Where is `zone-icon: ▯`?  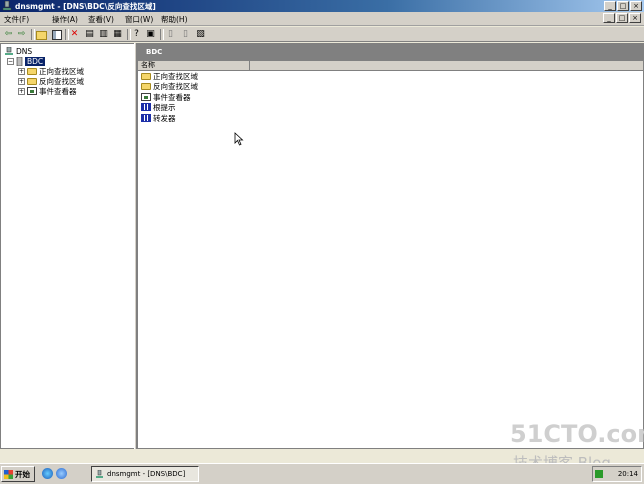
zone-icon: ▯ is located at coordinates (185, 34).